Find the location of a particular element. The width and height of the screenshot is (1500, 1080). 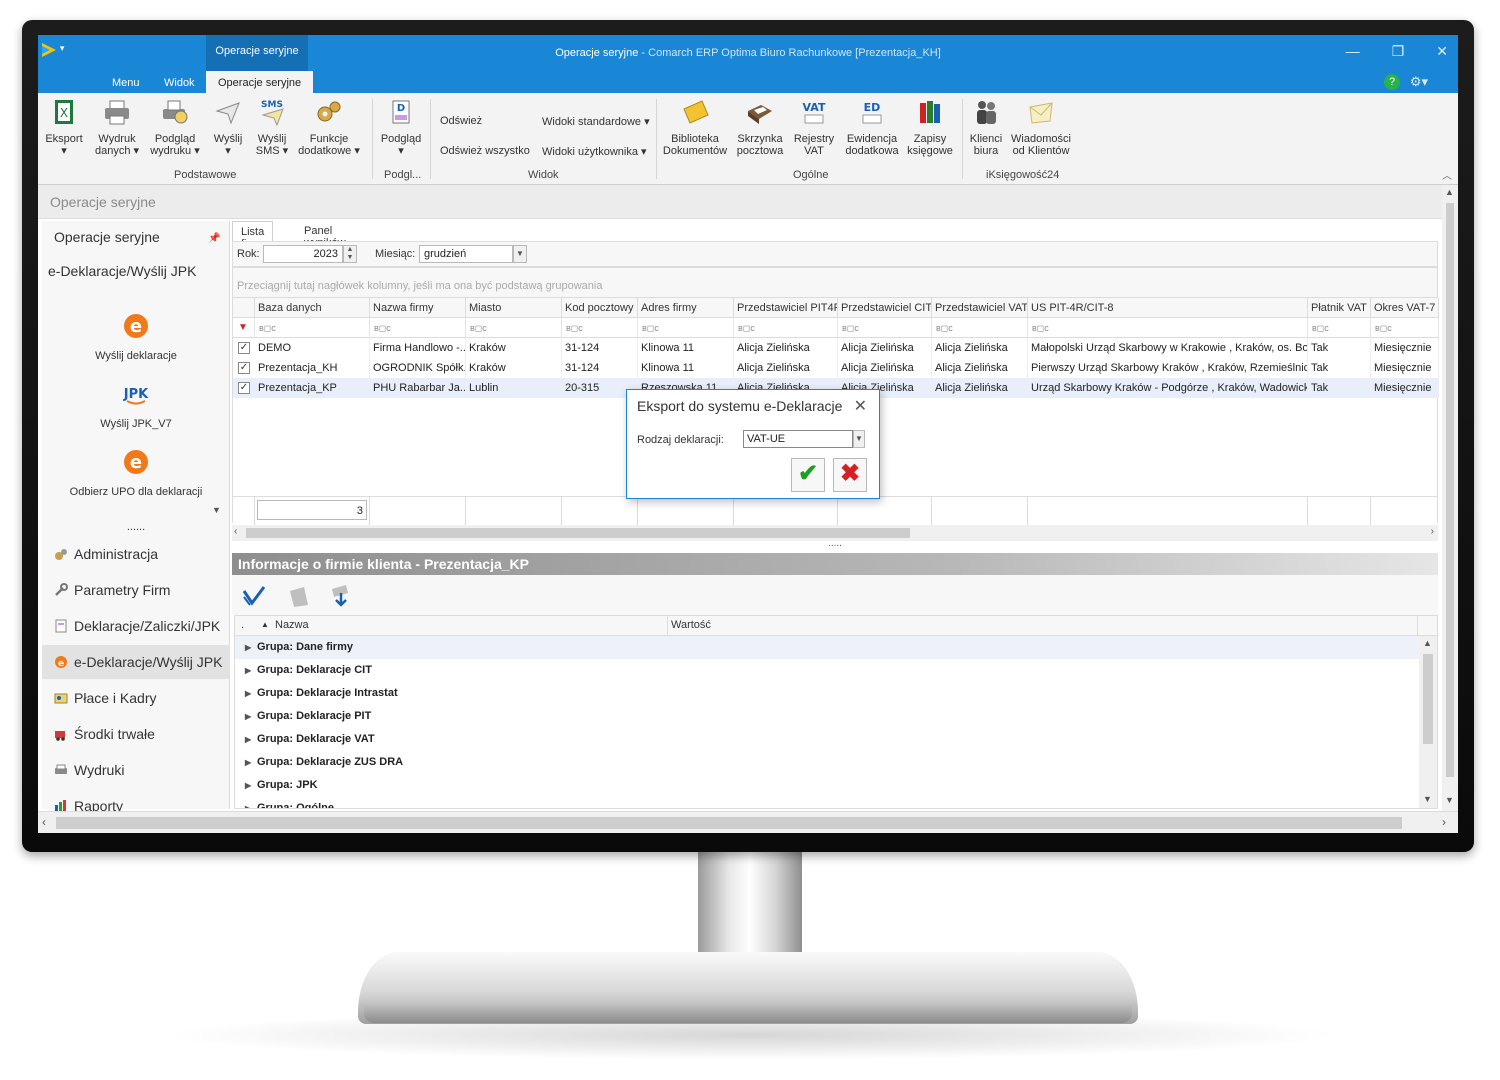

print-preview-button: Podgląd wydruku ▾ is located at coordinates (175, 127).